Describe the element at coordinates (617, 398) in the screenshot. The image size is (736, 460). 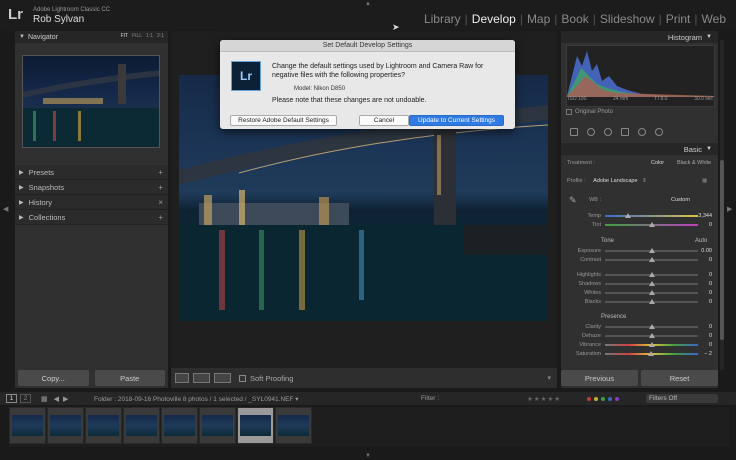
I see `purple-label-filter` at that location.